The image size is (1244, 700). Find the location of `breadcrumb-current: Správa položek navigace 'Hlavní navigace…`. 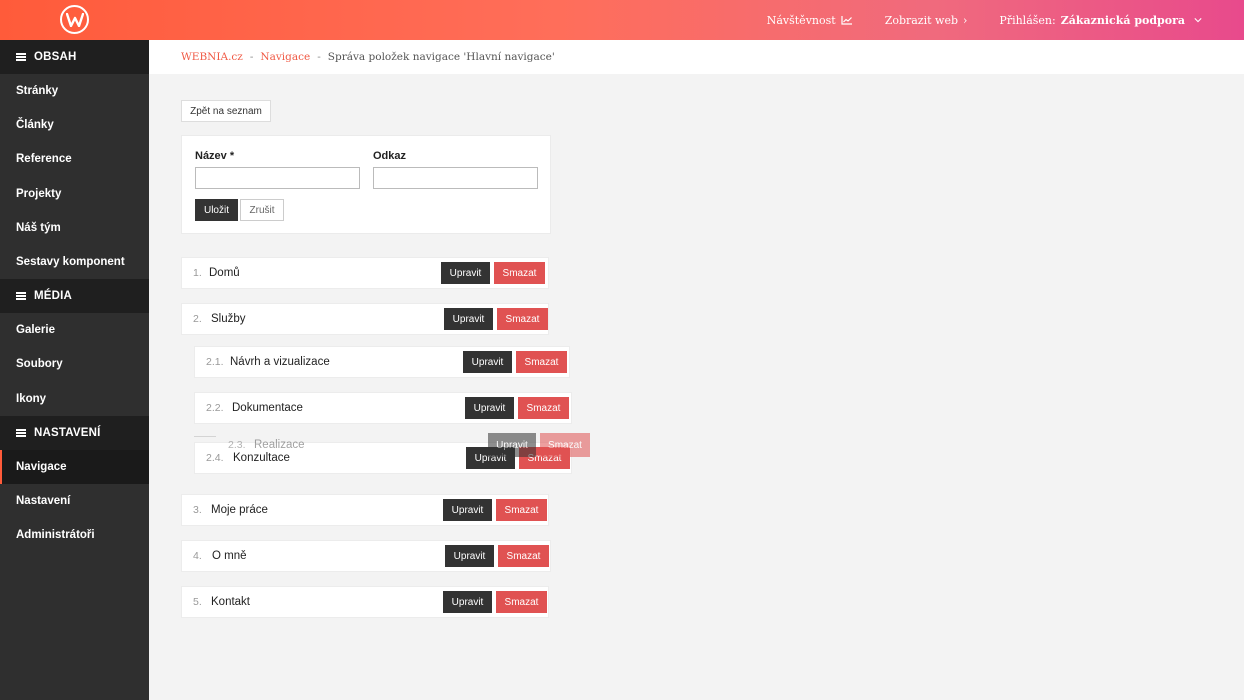

breadcrumb-current: Správa položek navigace 'Hlavní navigace… is located at coordinates (441, 57).